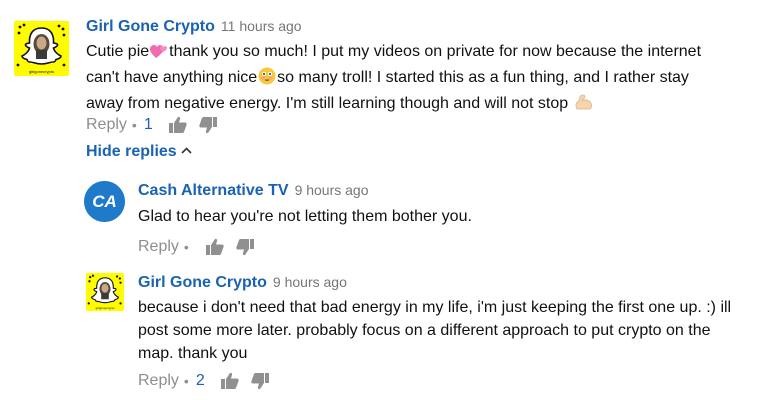  Describe the element at coordinates (584, 105) in the screenshot. I see `flexed-biceps-emoji` at that location.